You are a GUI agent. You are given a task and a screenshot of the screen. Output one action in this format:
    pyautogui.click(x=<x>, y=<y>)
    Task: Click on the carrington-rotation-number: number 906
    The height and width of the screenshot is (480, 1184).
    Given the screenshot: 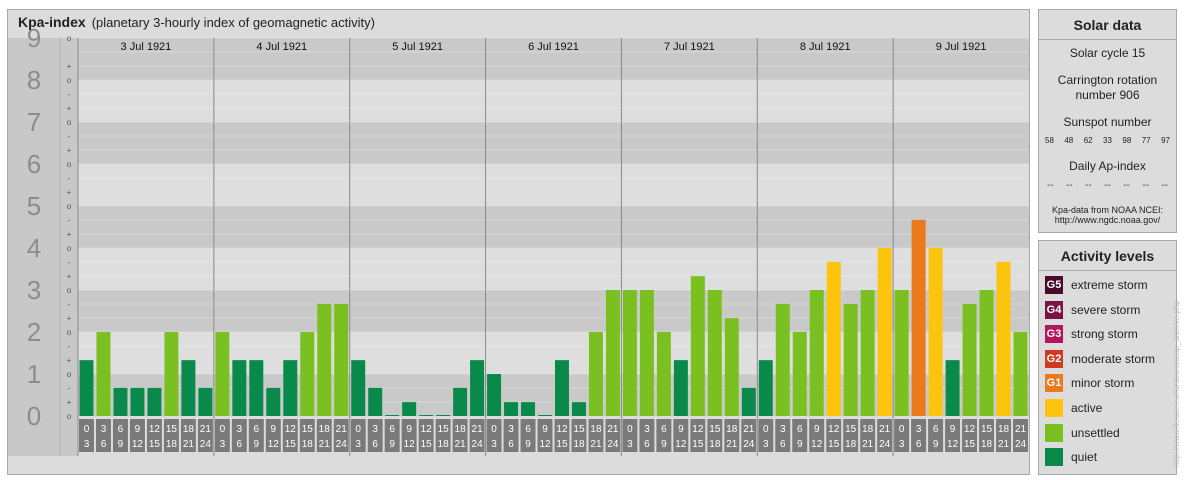 What is the action you would take?
    pyautogui.click(x=1107, y=95)
    